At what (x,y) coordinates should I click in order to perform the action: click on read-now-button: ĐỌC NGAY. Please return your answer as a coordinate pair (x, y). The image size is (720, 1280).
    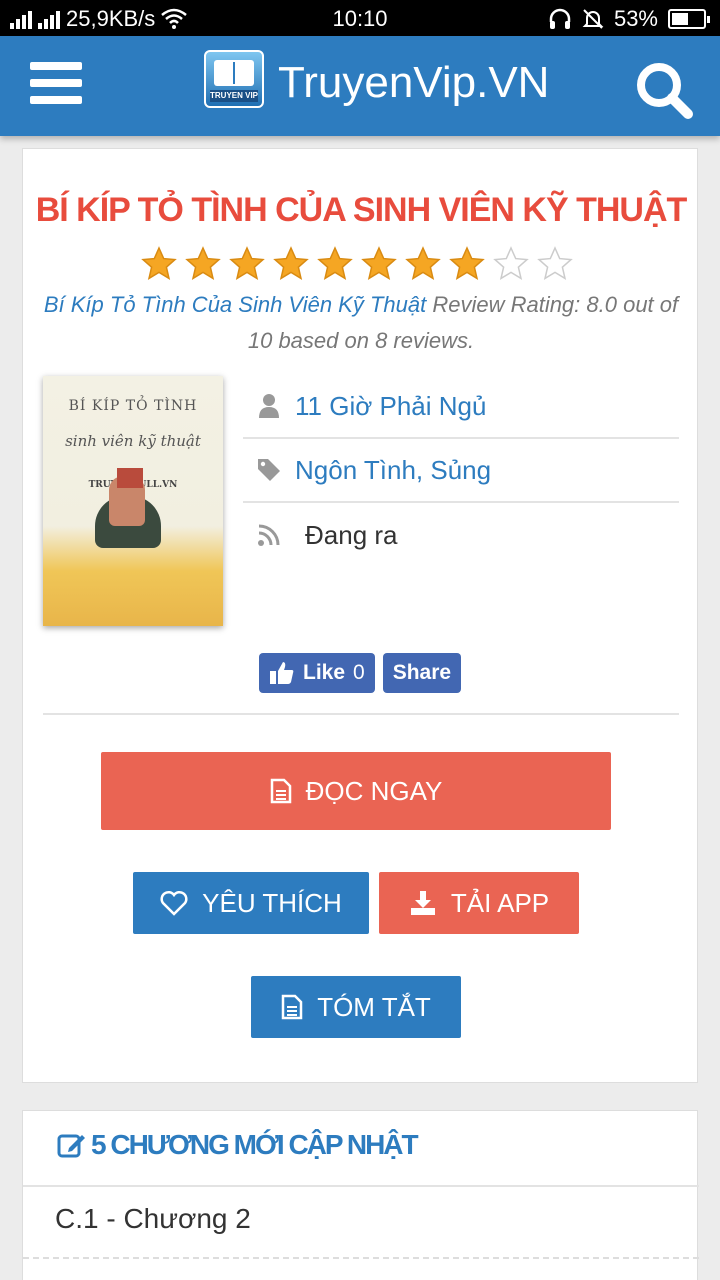
    Looking at the image, I should click on (356, 791).